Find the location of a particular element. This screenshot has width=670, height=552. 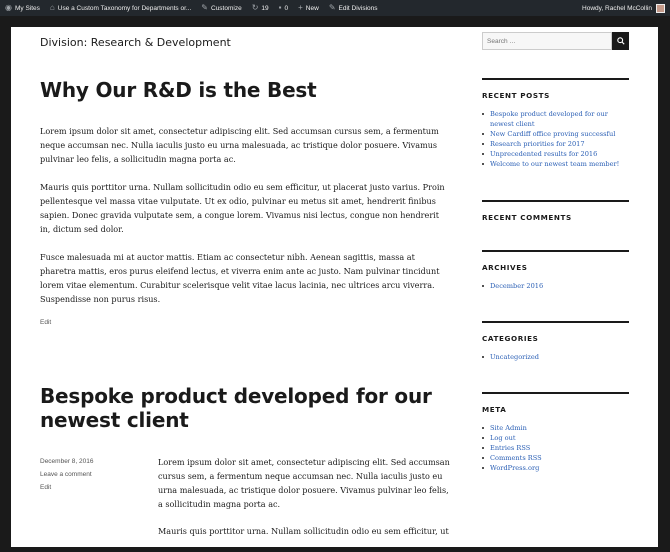

new-content-menu: + New is located at coordinates (308, 8).